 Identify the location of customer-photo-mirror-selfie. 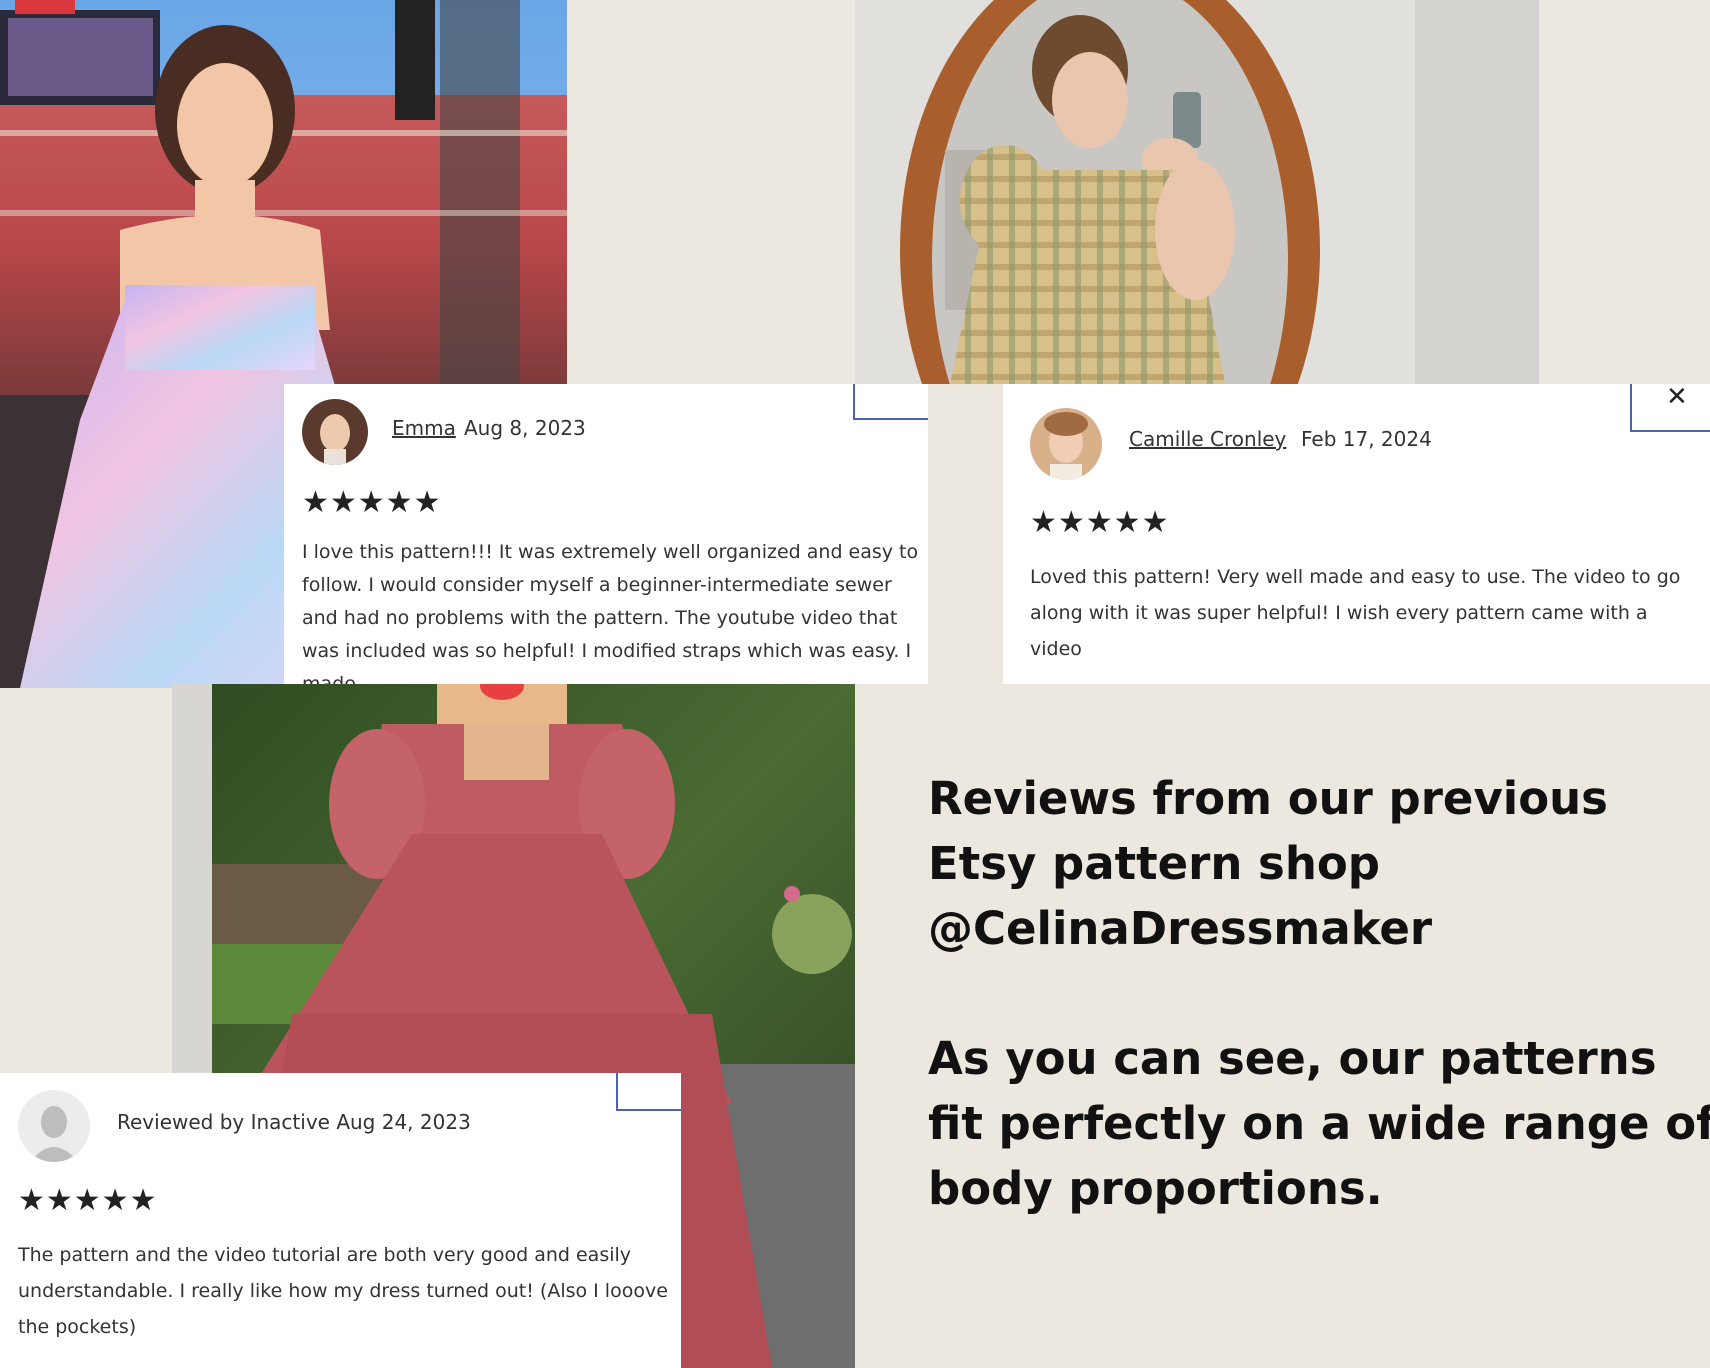
(1197, 192).